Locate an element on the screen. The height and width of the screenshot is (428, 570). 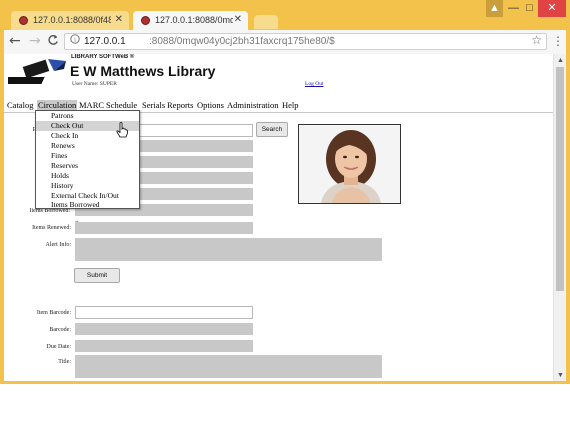
menu-options: Options is located at coordinates (210, 105).